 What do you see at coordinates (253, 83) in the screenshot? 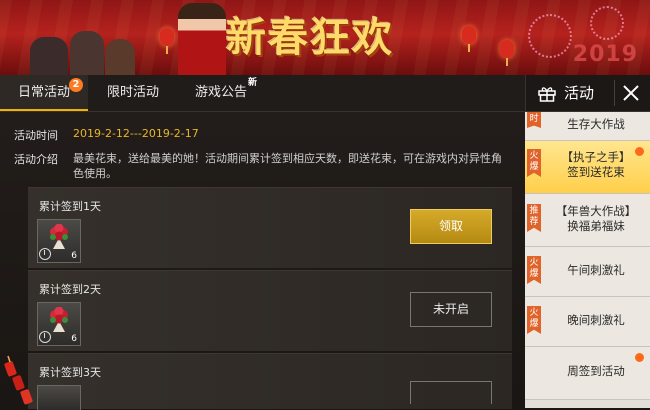
I see `new-badge: 新` at bounding box center [253, 83].